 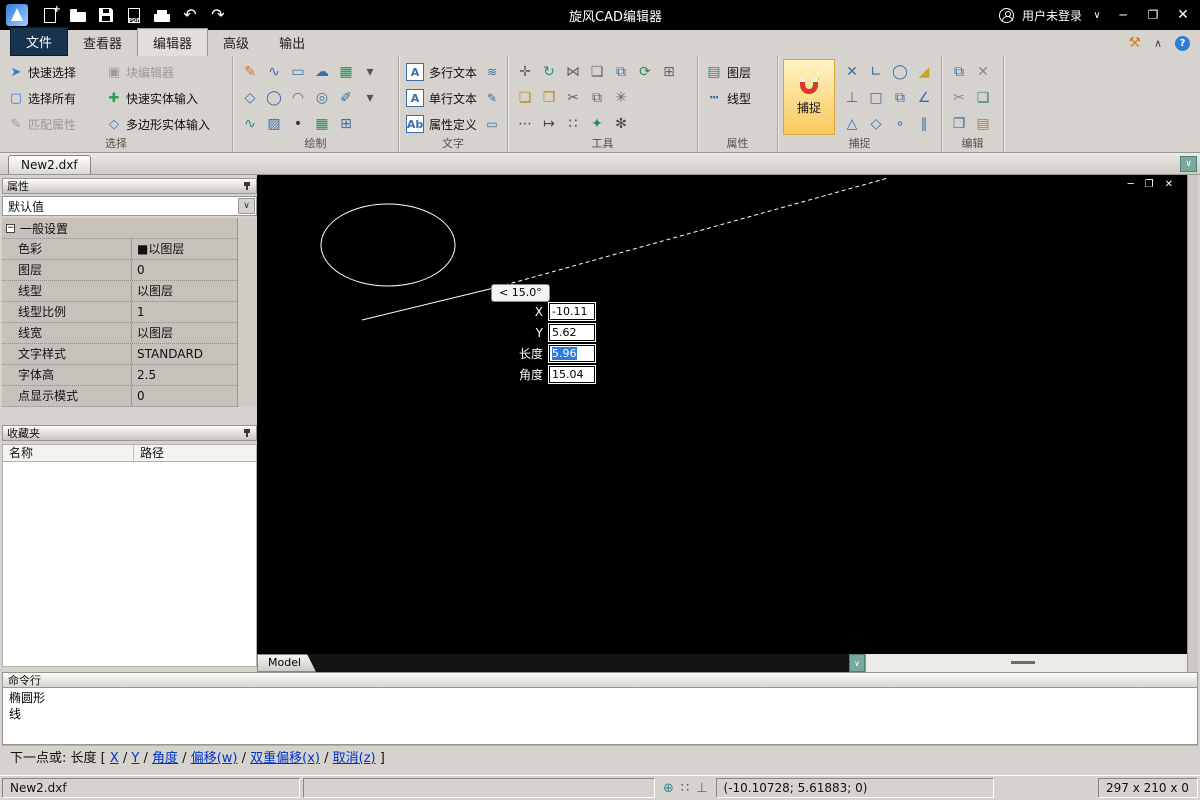 I want to click on duplicate-icon: ⧉, so click(x=597, y=98).